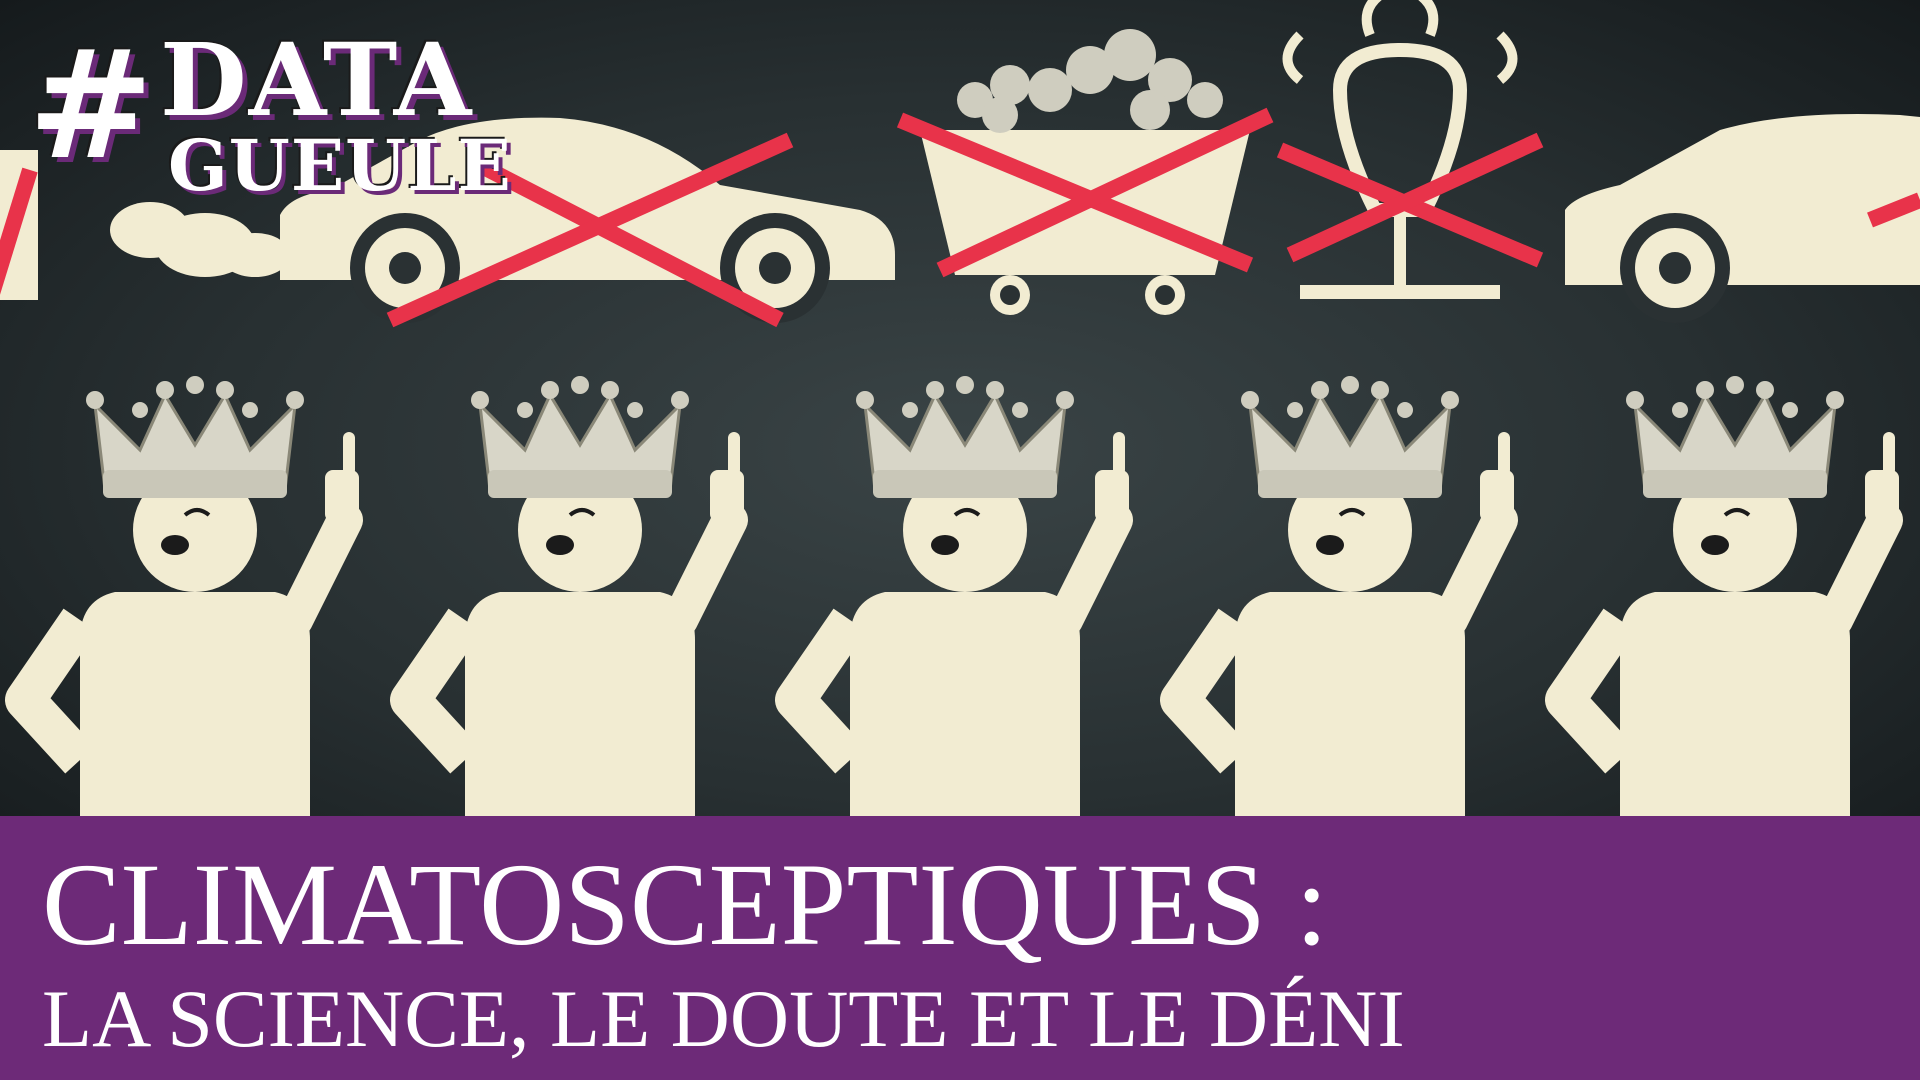 The image size is (1920, 1080). Describe the element at coordinates (1742, 218) in the screenshot. I see `car-icon` at that location.